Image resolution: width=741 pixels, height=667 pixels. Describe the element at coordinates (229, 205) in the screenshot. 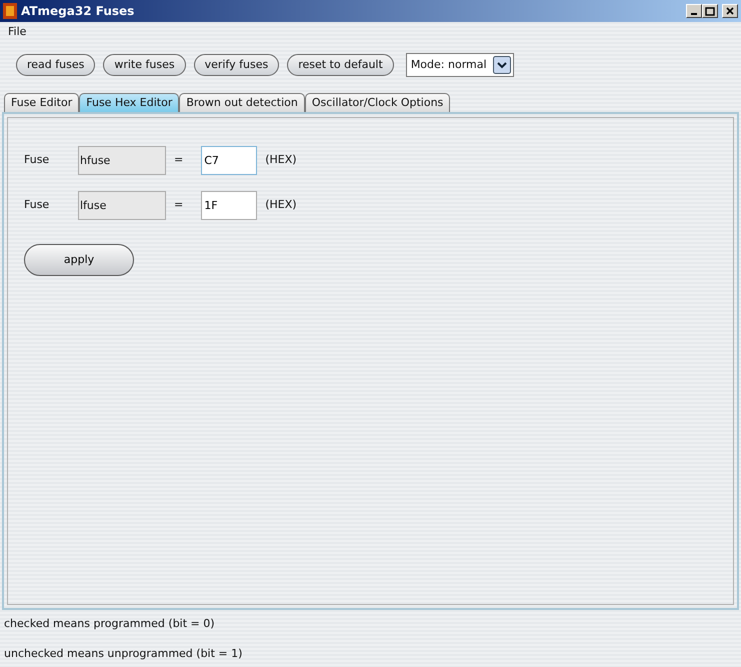

I see `hex-input: 1F` at that location.